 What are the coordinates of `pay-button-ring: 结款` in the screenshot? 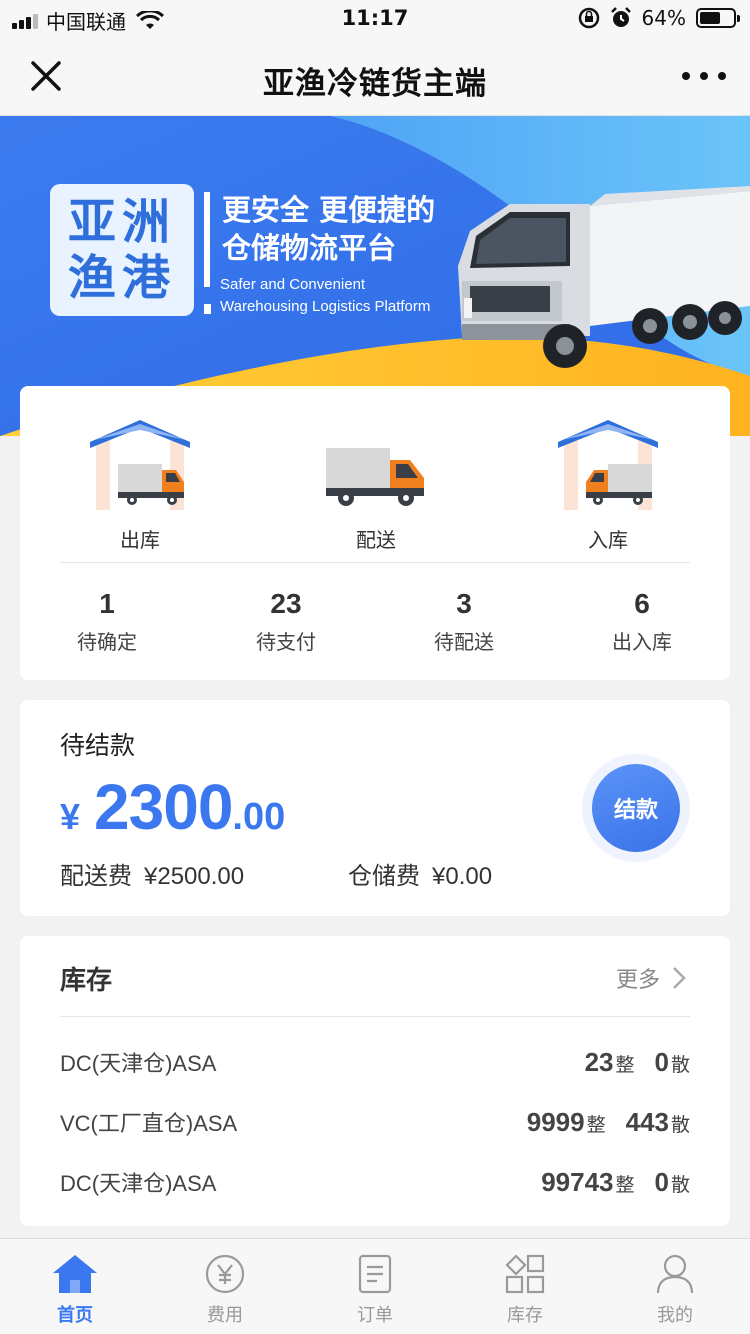 It's located at (636, 808).